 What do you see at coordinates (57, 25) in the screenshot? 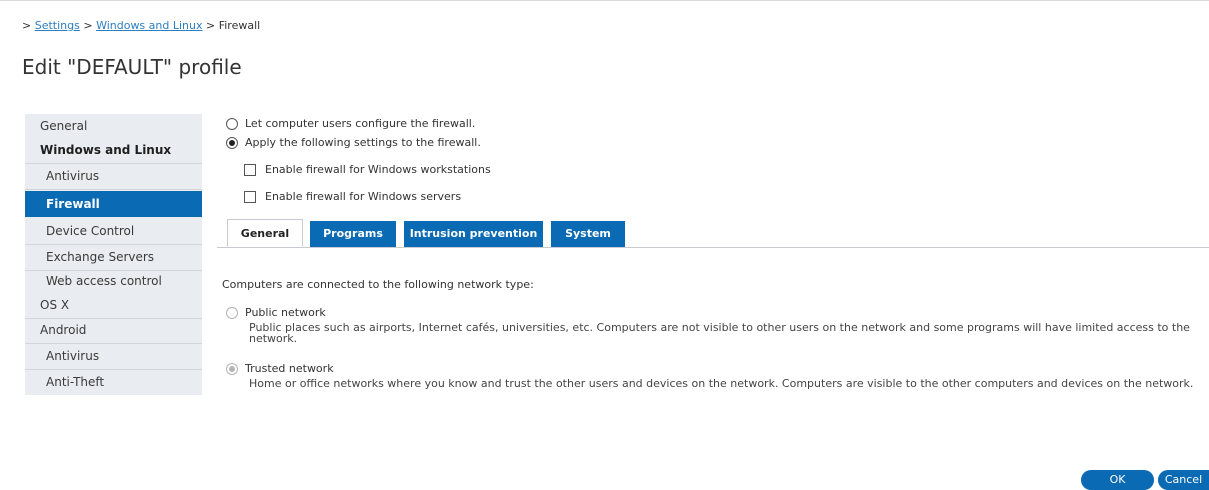
I see `breadcrumb-link-settings: Settings` at bounding box center [57, 25].